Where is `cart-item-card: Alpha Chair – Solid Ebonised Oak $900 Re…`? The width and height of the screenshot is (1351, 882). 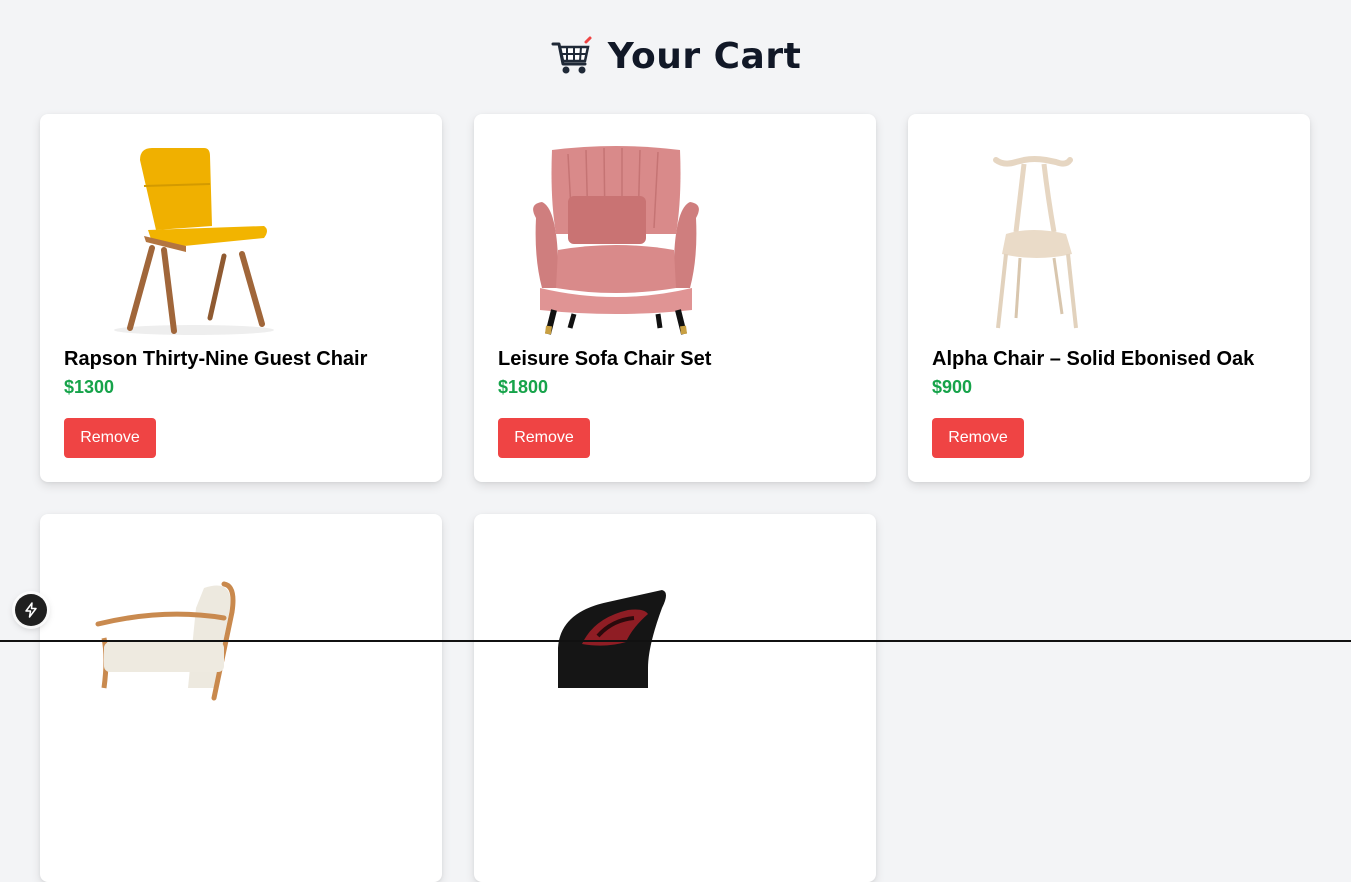 cart-item-card: Alpha Chair – Solid Ebonised Oak $900 Re… is located at coordinates (1109, 298).